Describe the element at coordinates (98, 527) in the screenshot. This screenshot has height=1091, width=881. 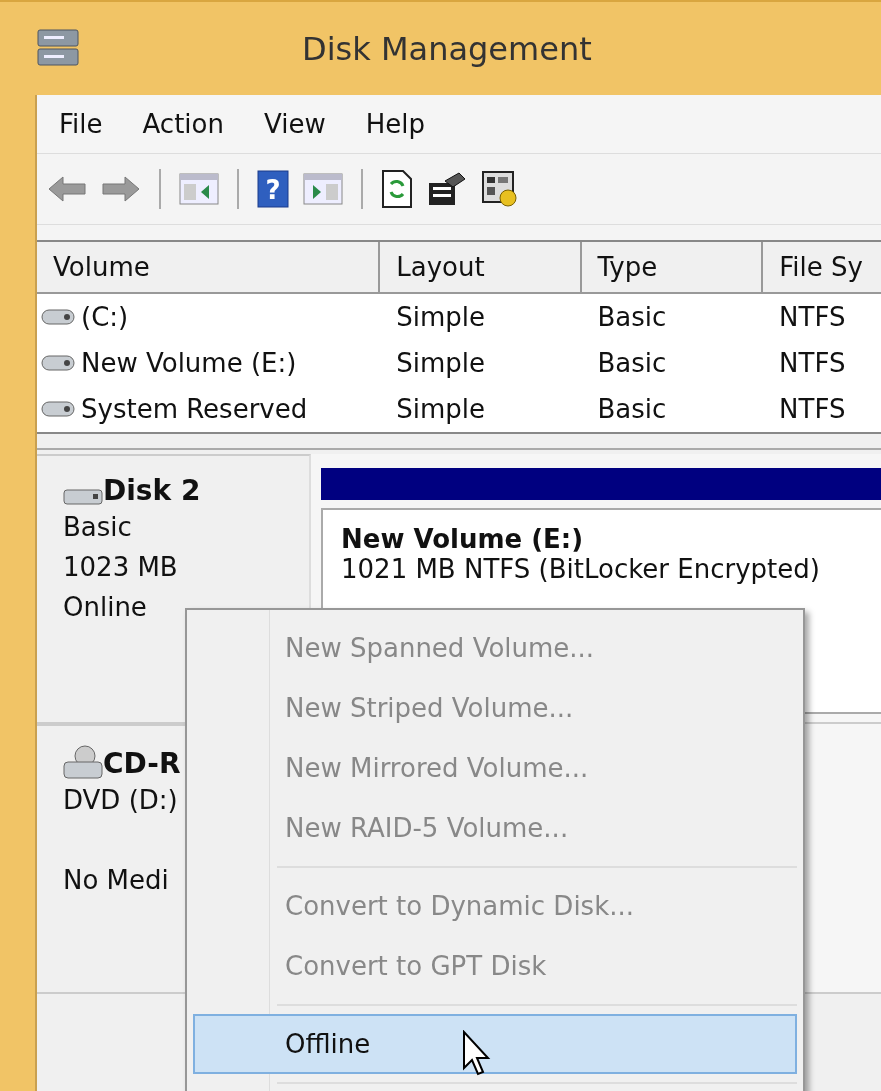
I see `disk-info: Basic` at that location.